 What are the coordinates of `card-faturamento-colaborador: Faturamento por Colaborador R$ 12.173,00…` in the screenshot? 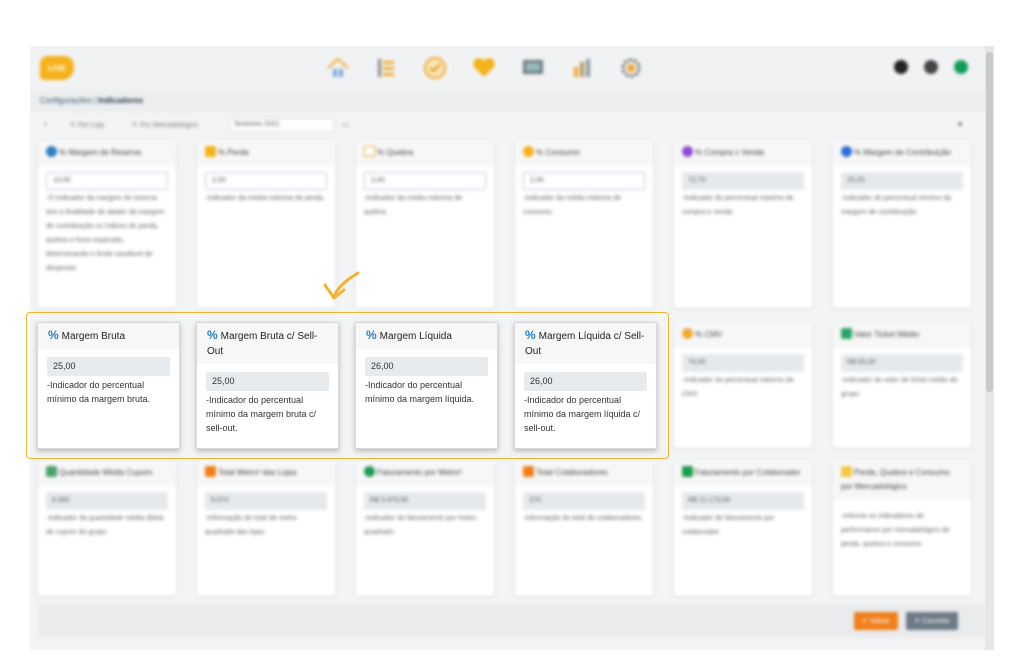 It's located at (743, 528).